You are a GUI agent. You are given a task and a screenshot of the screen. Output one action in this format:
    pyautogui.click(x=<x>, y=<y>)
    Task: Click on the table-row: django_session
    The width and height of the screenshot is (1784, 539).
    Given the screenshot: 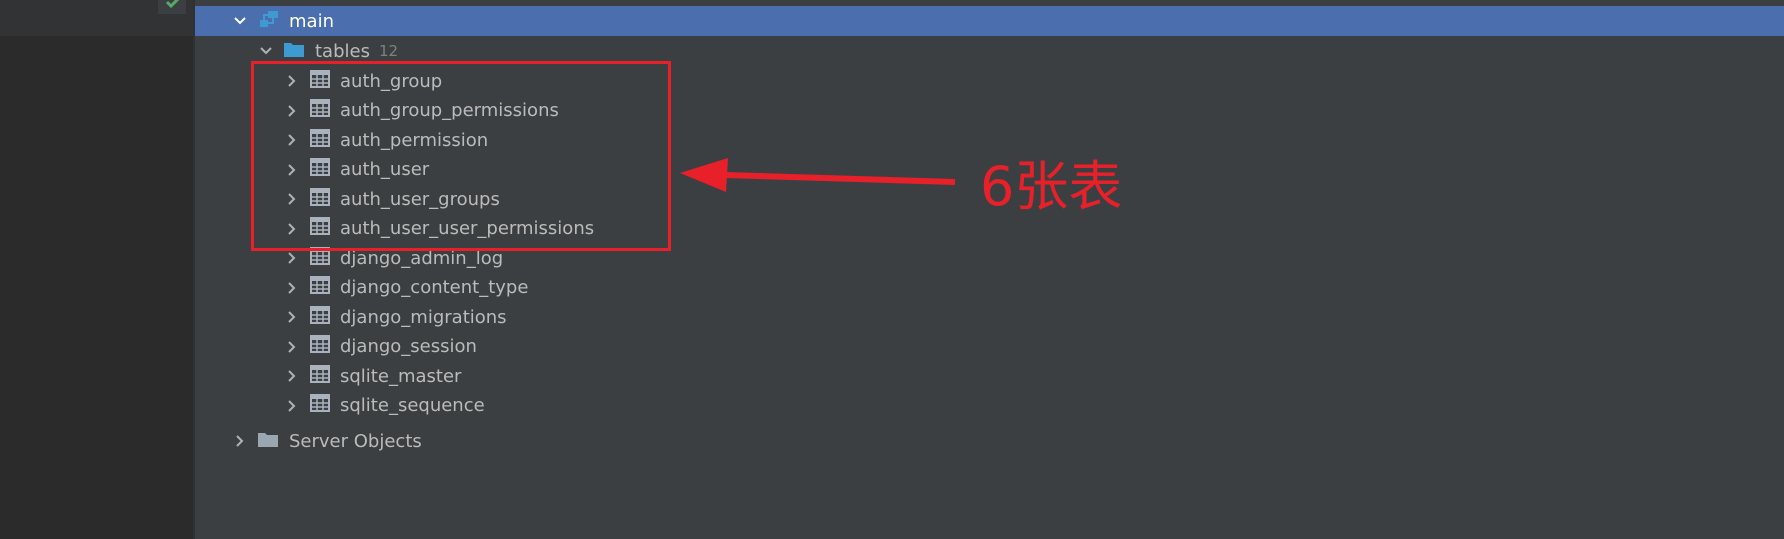 What is the action you would take?
    pyautogui.click(x=989, y=347)
    